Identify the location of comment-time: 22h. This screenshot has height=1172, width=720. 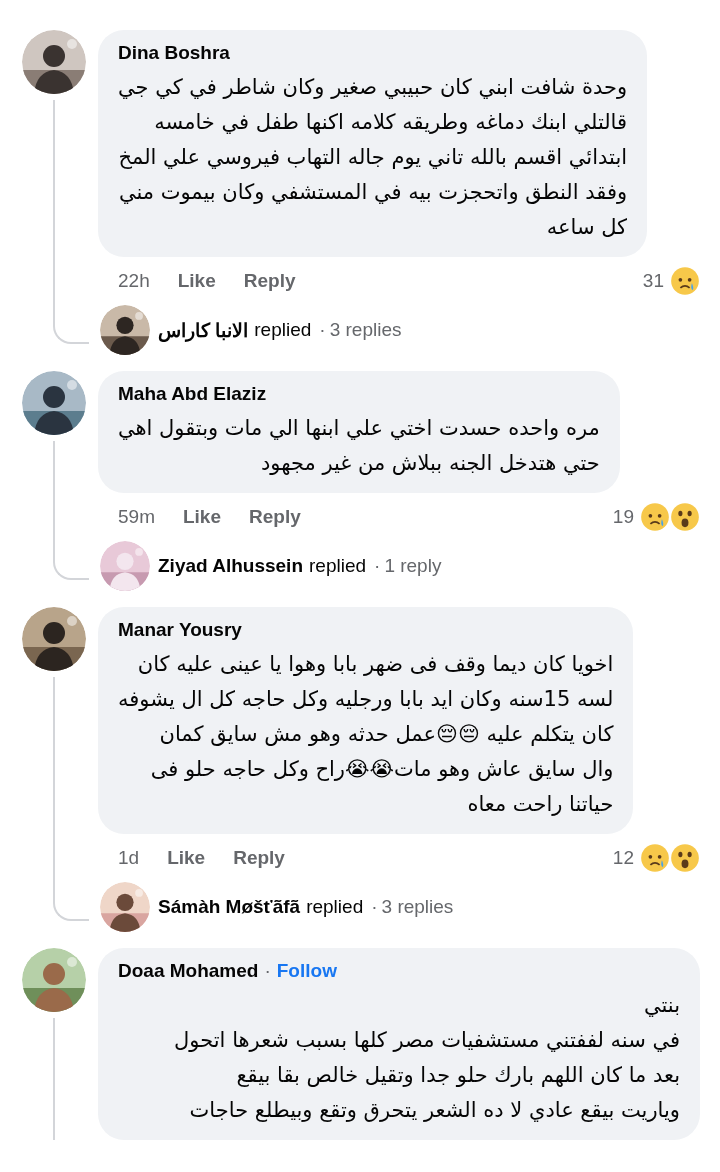
(134, 281).